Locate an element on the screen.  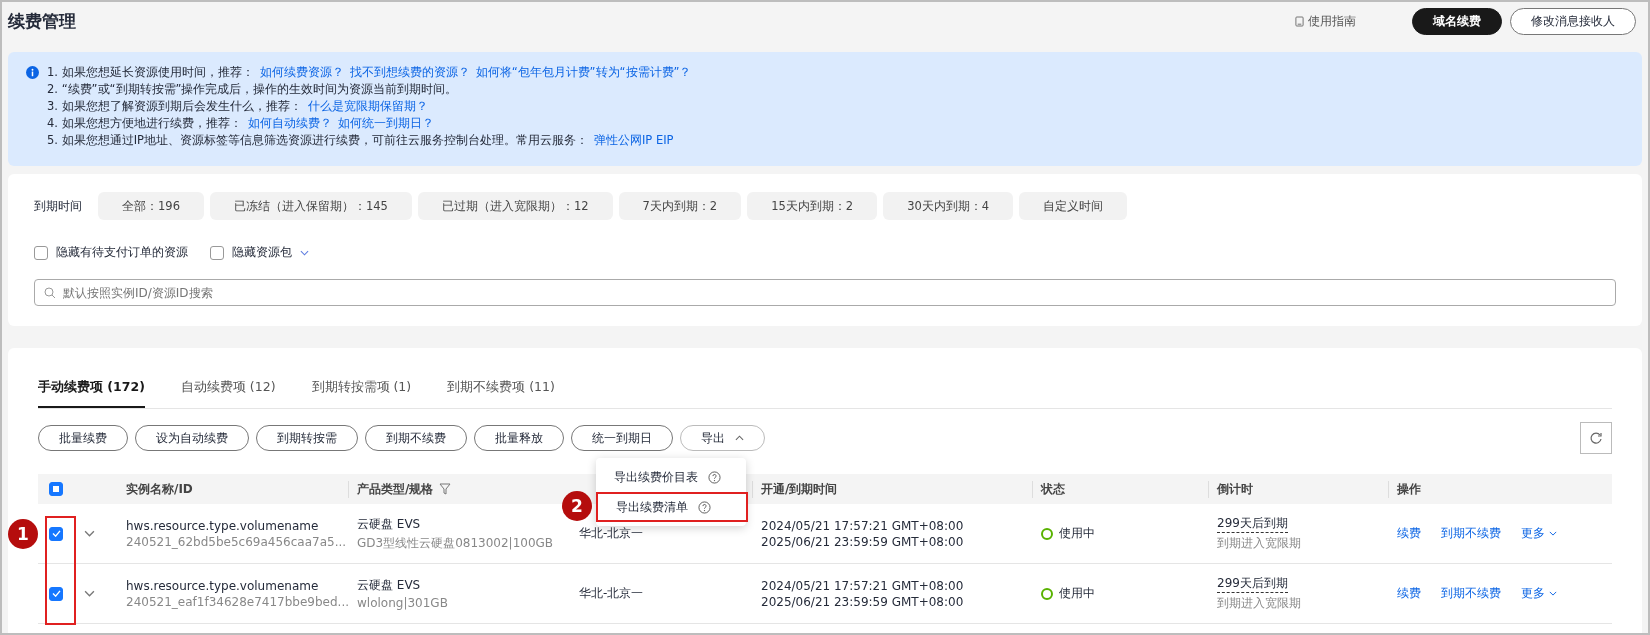
info-icon is located at coordinates (32, 72).